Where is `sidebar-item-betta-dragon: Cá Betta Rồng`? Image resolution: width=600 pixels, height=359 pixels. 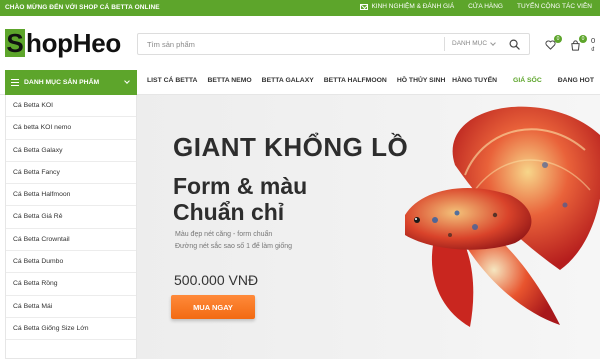
sidebar-item-betta-dragon: Cá Betta Rồng is located at coordinates (71, 284).